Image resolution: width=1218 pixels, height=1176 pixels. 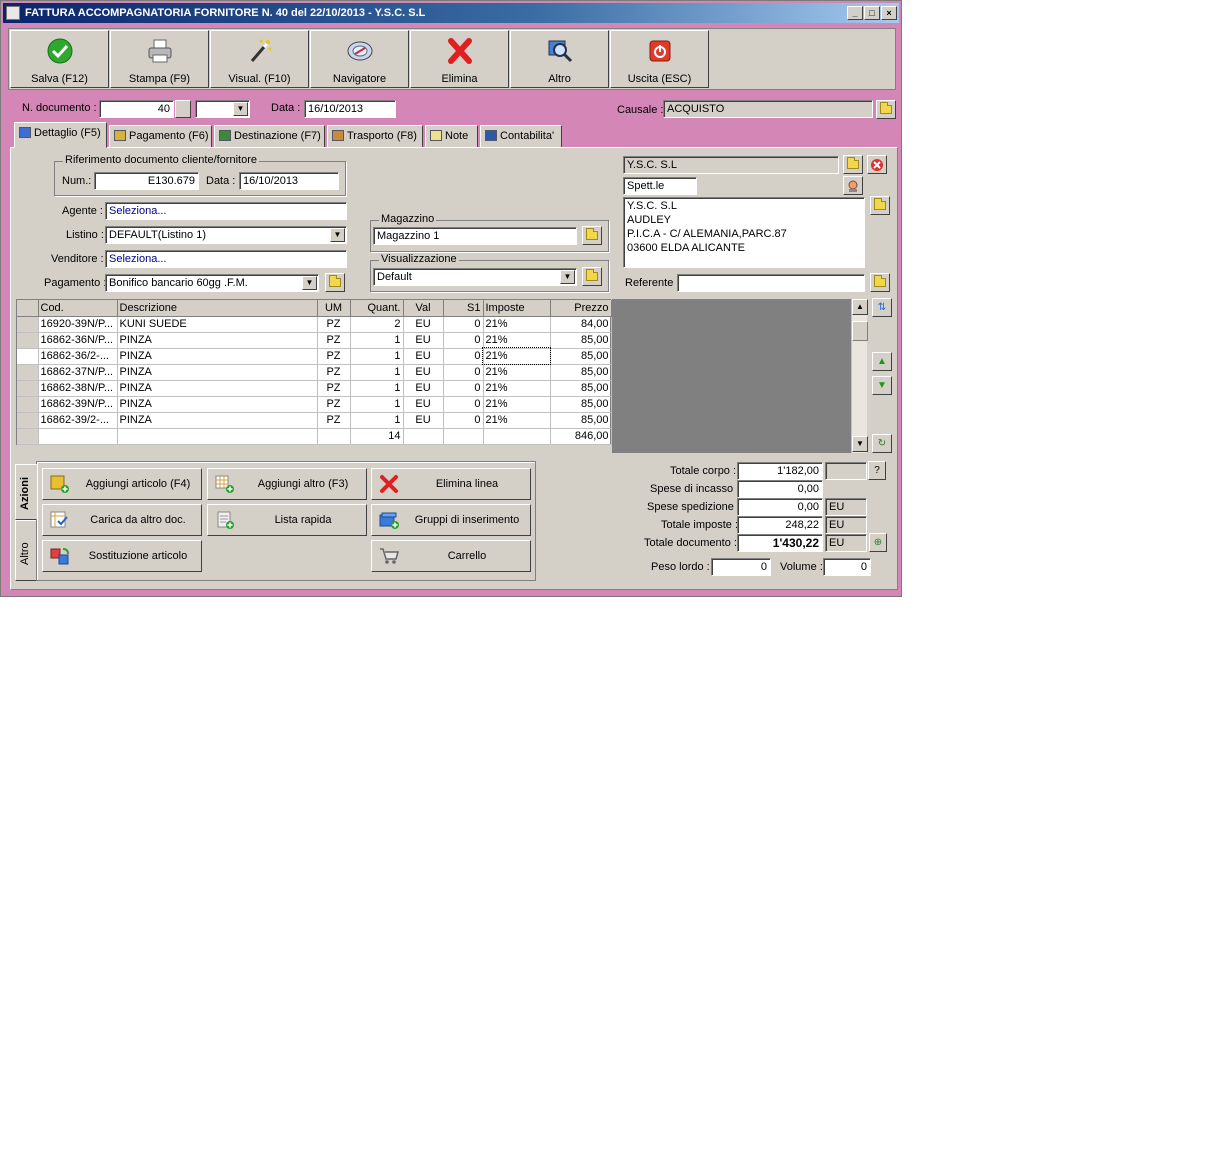 I want to click on help-button: ?, so click(x=877, y=470).